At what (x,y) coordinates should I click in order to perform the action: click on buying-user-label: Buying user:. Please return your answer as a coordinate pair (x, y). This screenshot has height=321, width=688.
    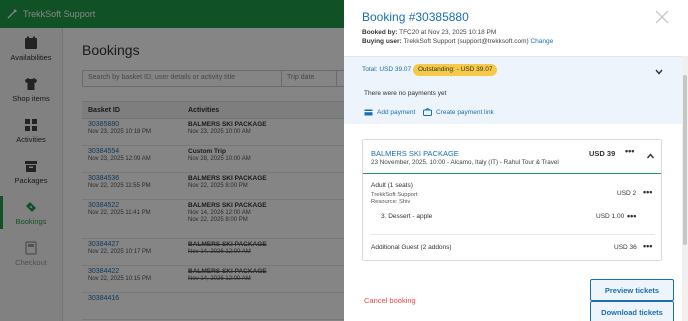
    Looking at the image, I should click on (382, 41).